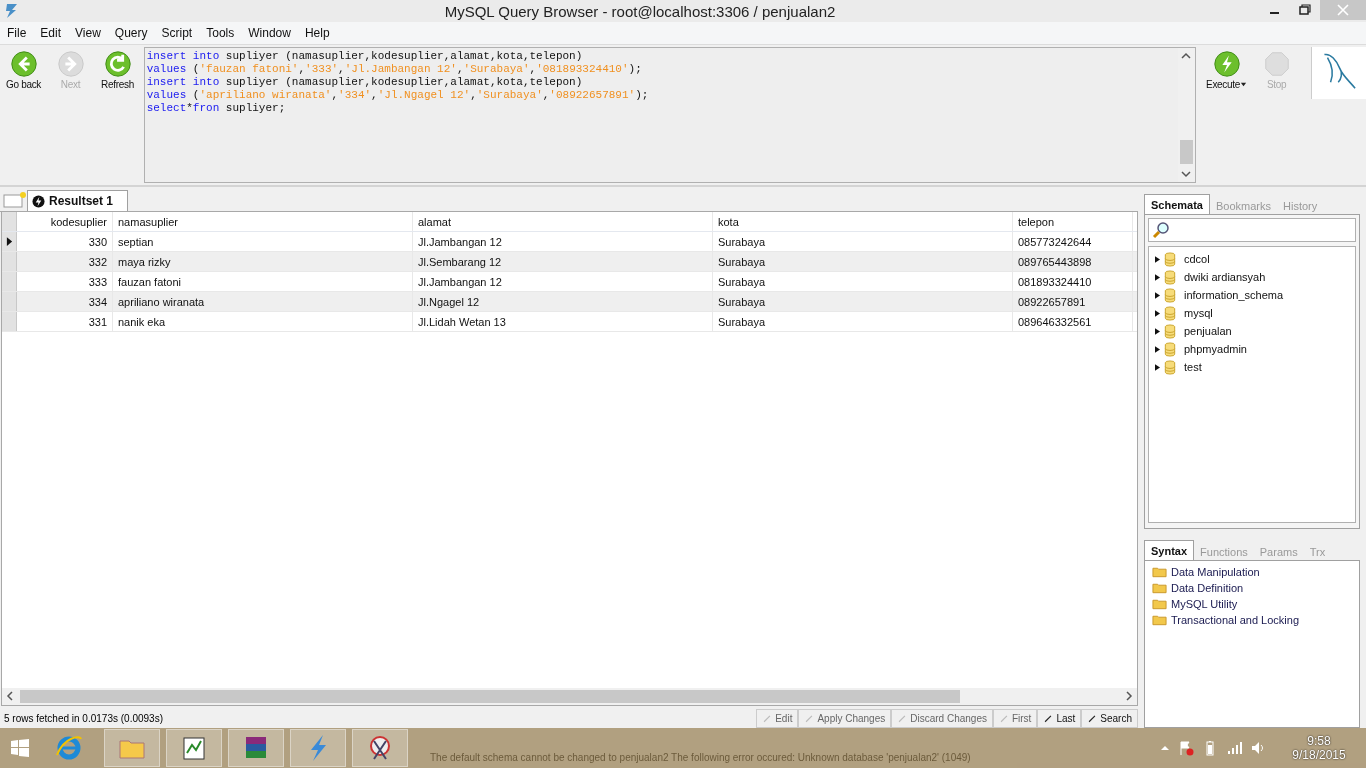 The width and height of the screenshot is (1366, 768). I want to click on syntax-item: Data Definition, so click(1207, 588).